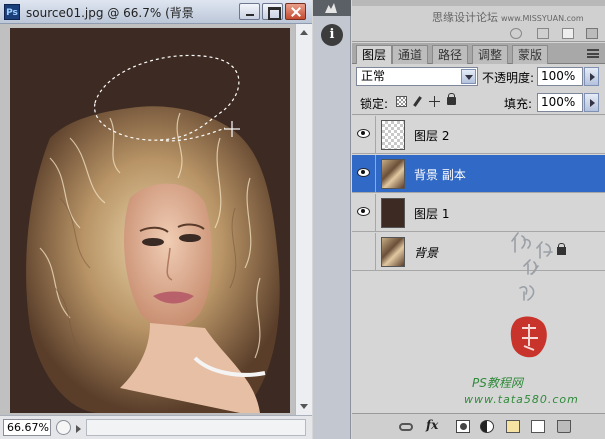 This screenshot has height=439, width=605. Describe the element at coordinates (543, 33) in the screenshot. I see `history-snapshot-icon` at that location.